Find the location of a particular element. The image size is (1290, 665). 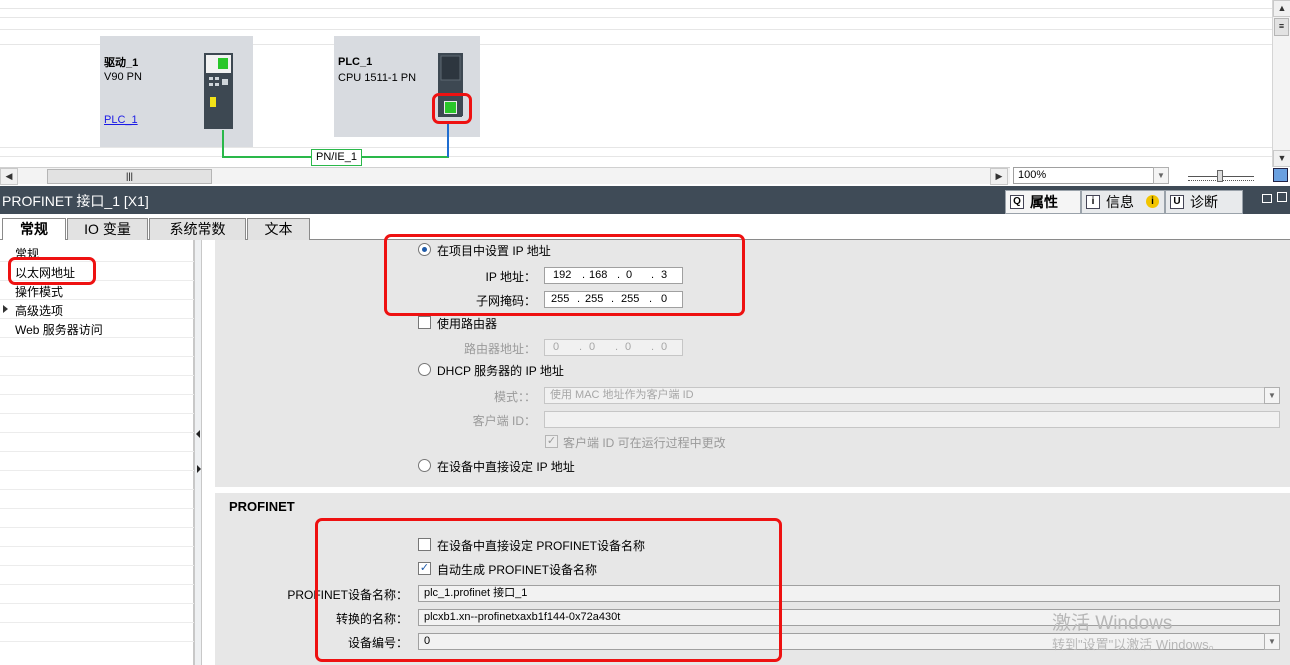

profinet-heading: PROFINET is located at coordinates (262, 506).